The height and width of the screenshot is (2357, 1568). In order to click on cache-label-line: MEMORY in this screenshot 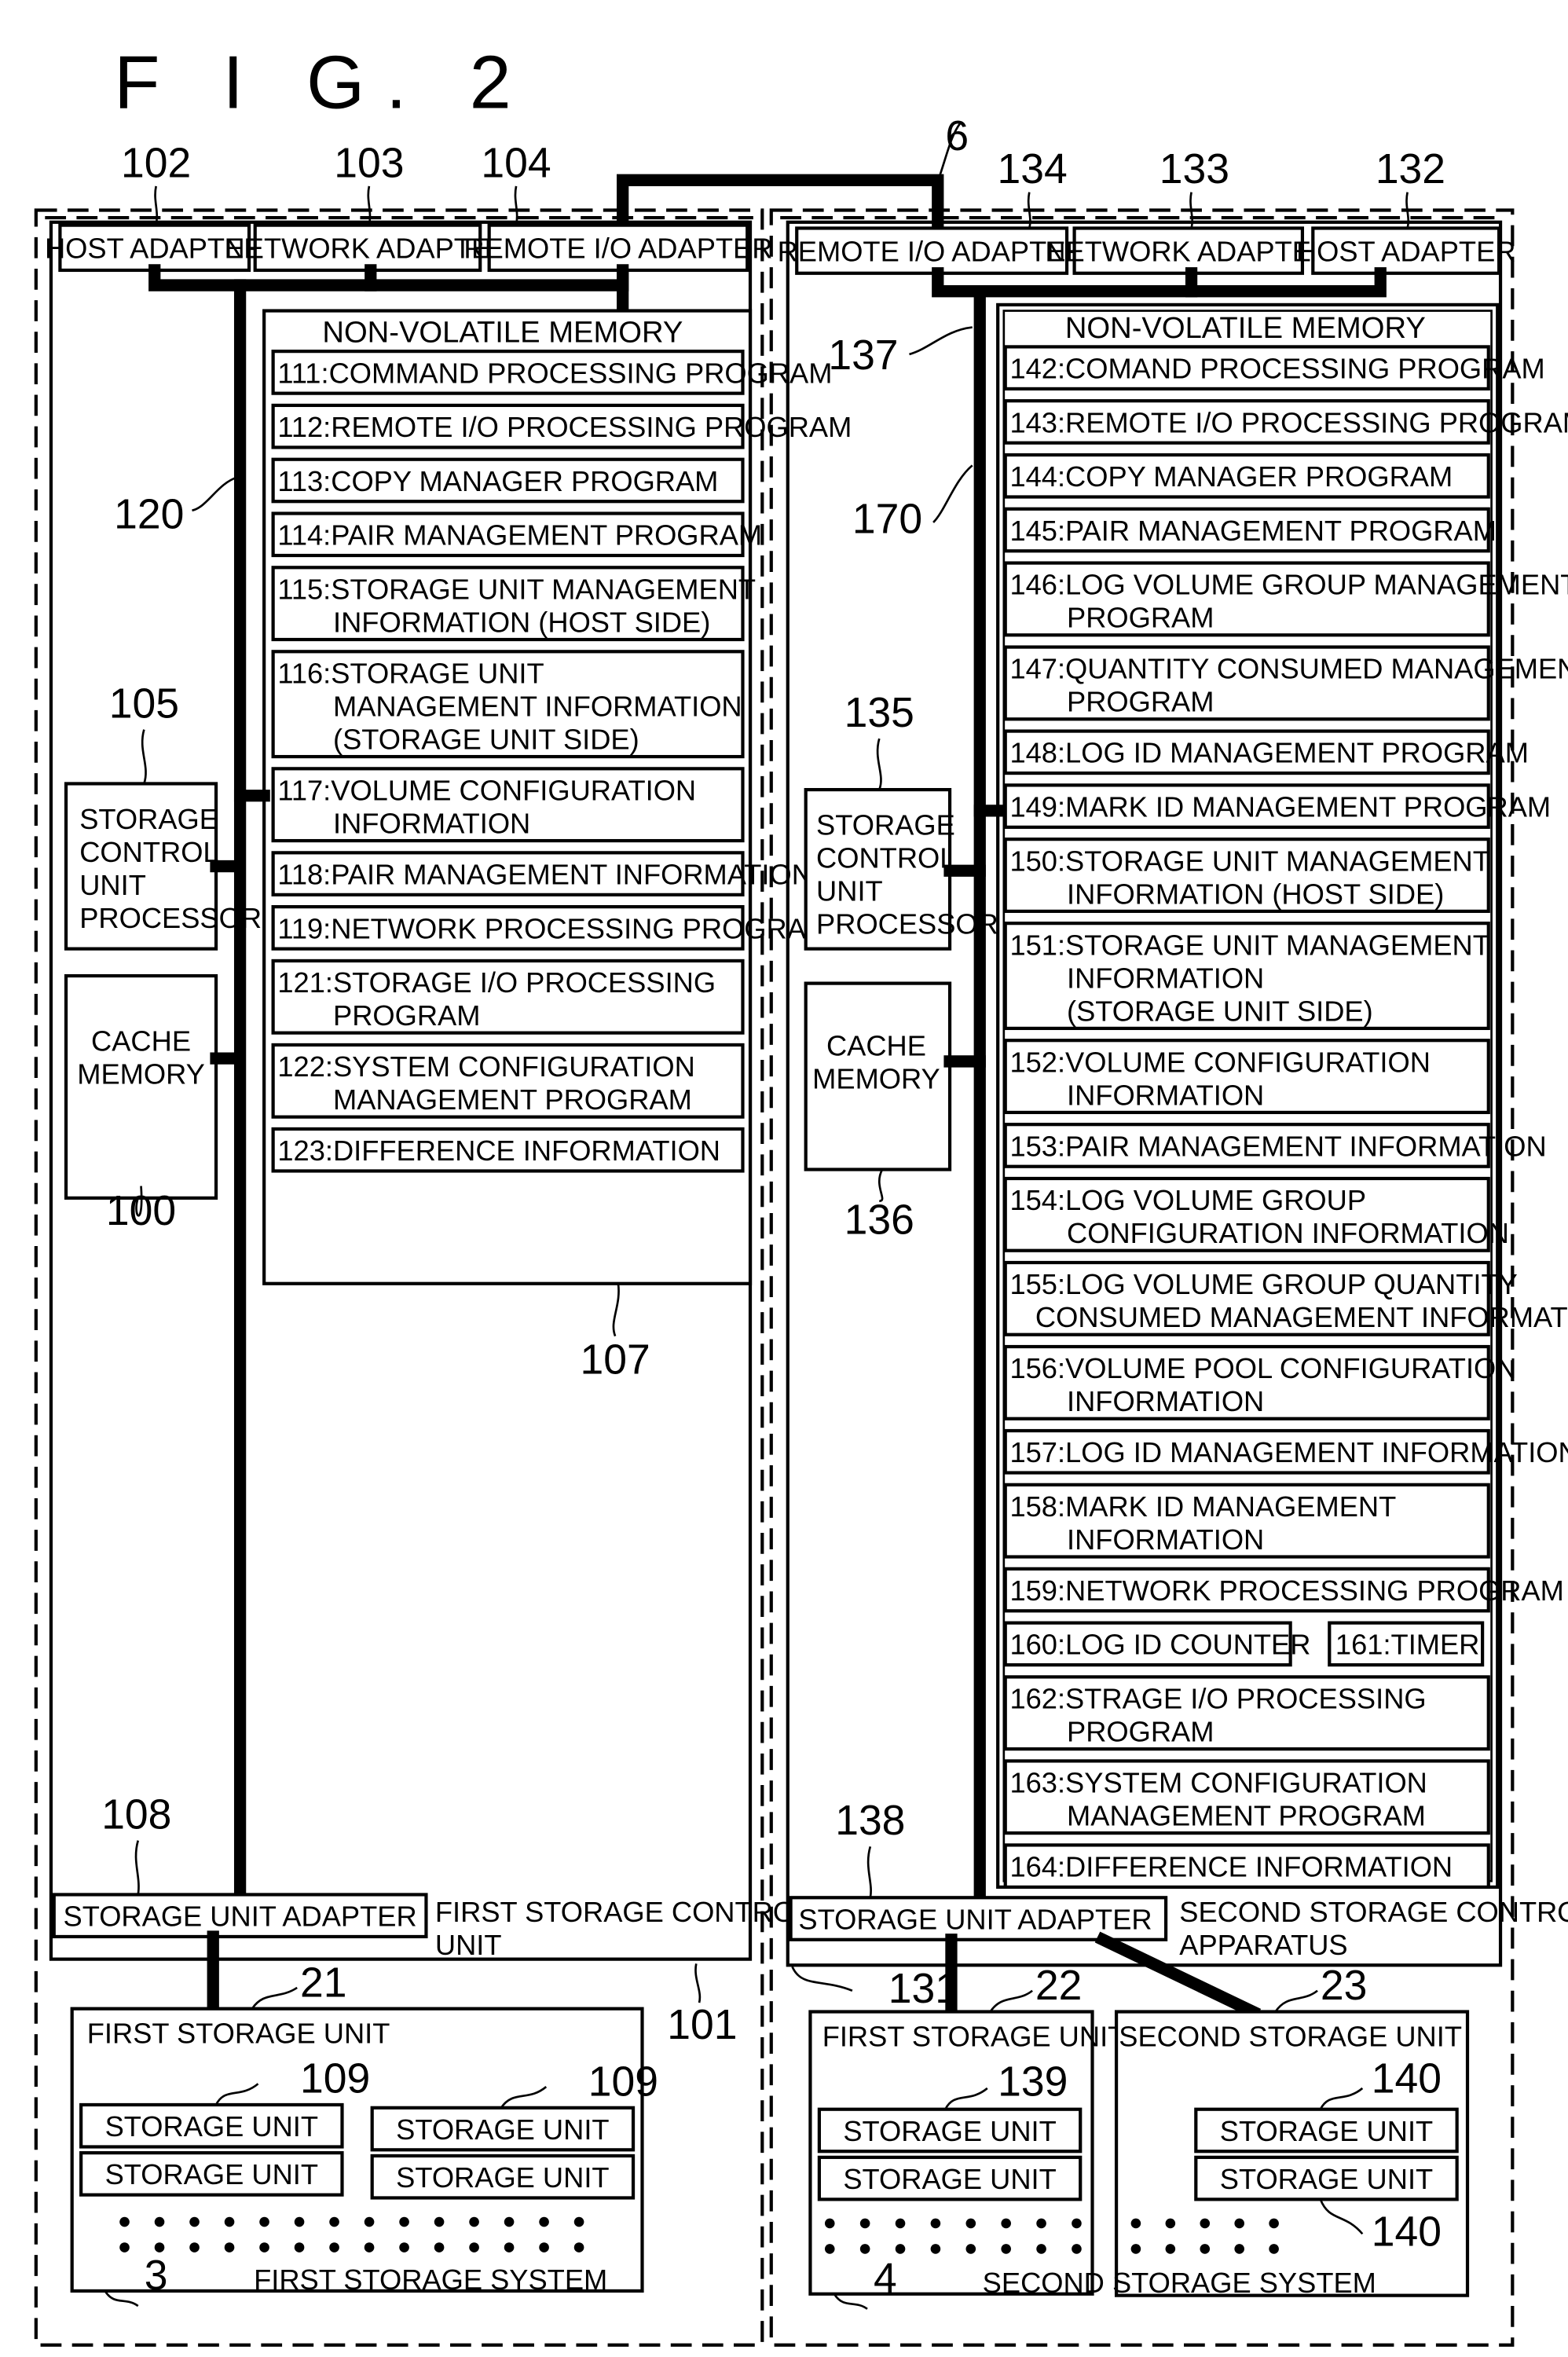, I will do `click(141, 1074)`.